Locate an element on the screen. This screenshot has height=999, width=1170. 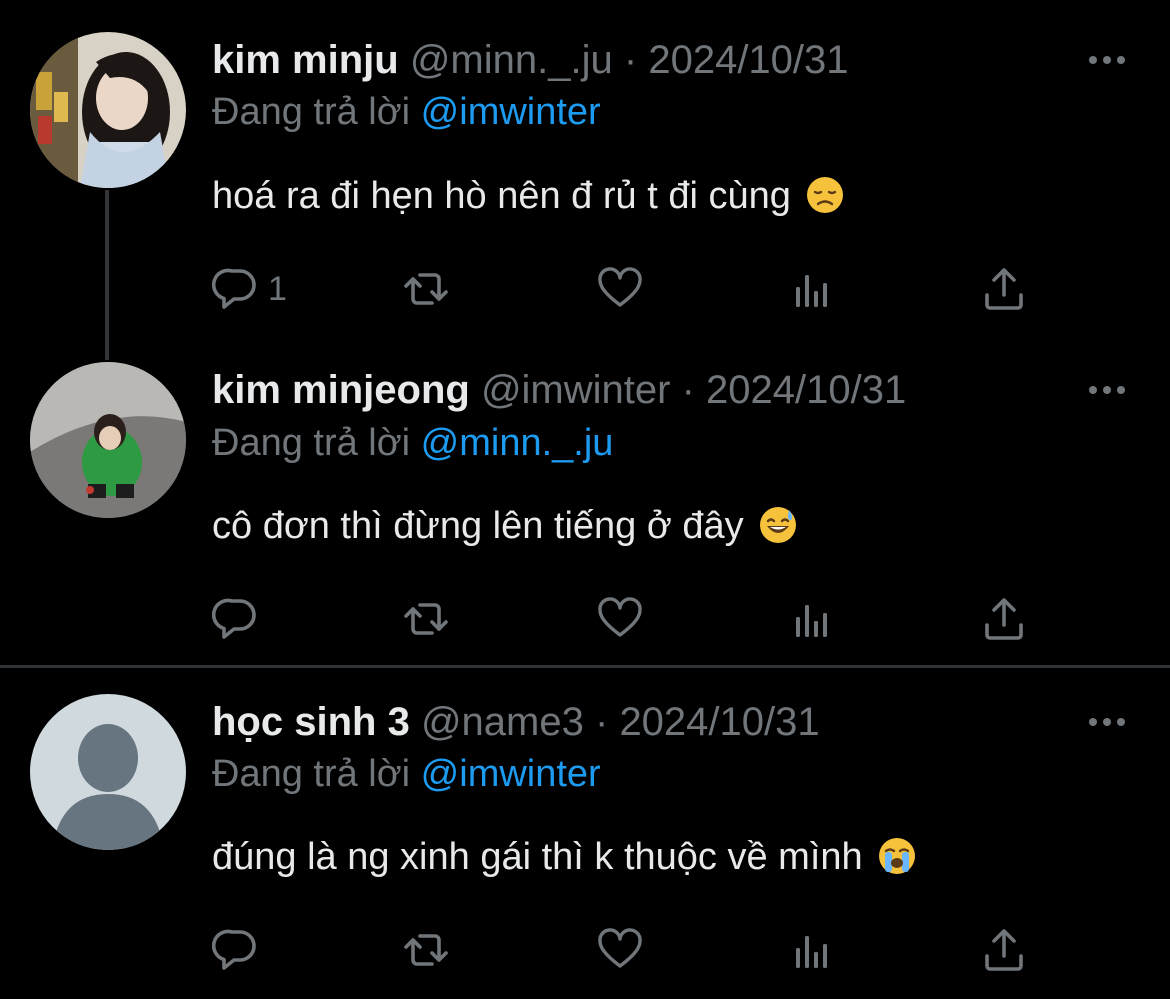
tweet-text: hoá ra đi hẹn hò nên đ rủ t đi cùng is located at coordinates (528, 196).